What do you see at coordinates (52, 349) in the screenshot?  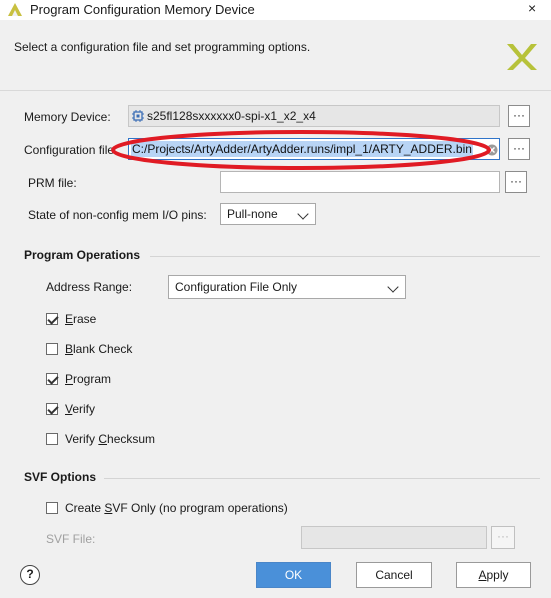 I see `blank-check-checkbox` at bounding box center [52, 349].